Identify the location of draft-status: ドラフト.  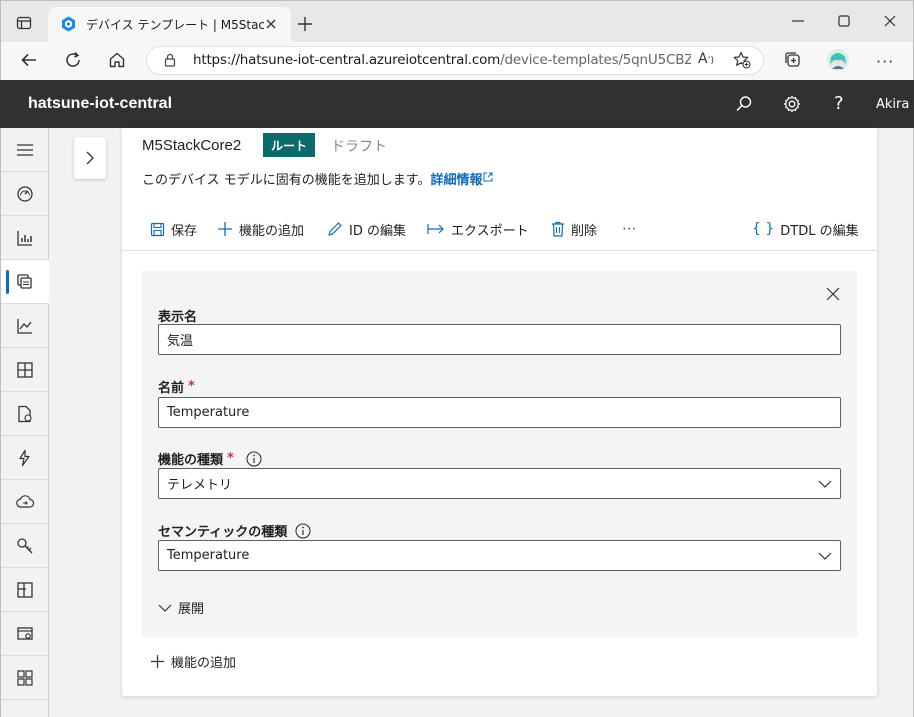
(359, 147).